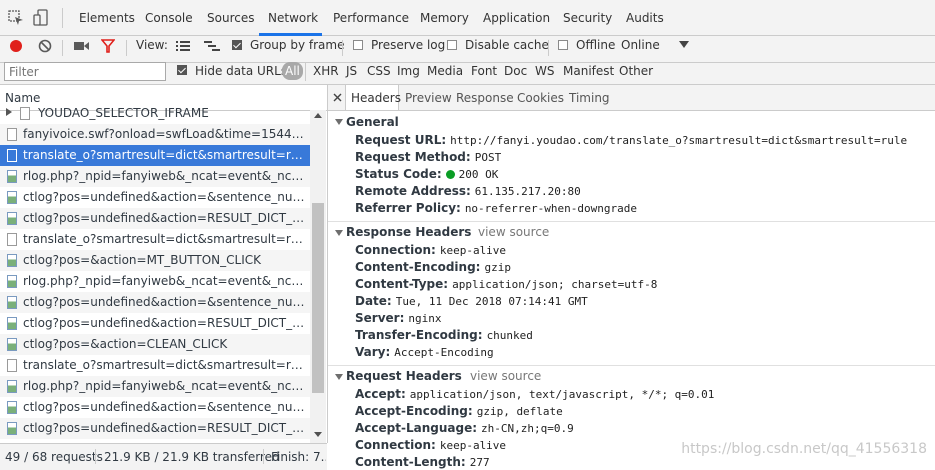 The height and width of the screenshot is (470, 935). Describe the element at coordinates (428, 98) in the screenshot. I see `tab-preview: Preview` at that location.